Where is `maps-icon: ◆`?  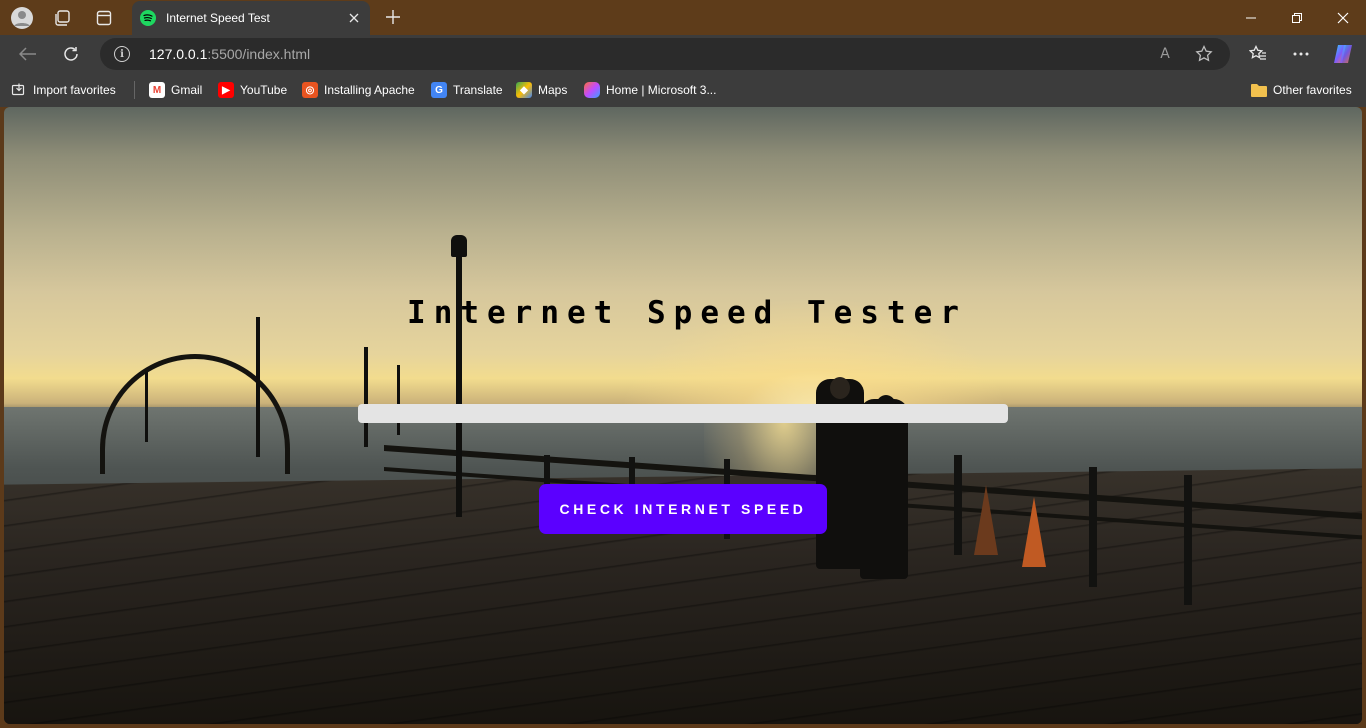
maps-icon: ◆ is located at coordinates (524, 90).